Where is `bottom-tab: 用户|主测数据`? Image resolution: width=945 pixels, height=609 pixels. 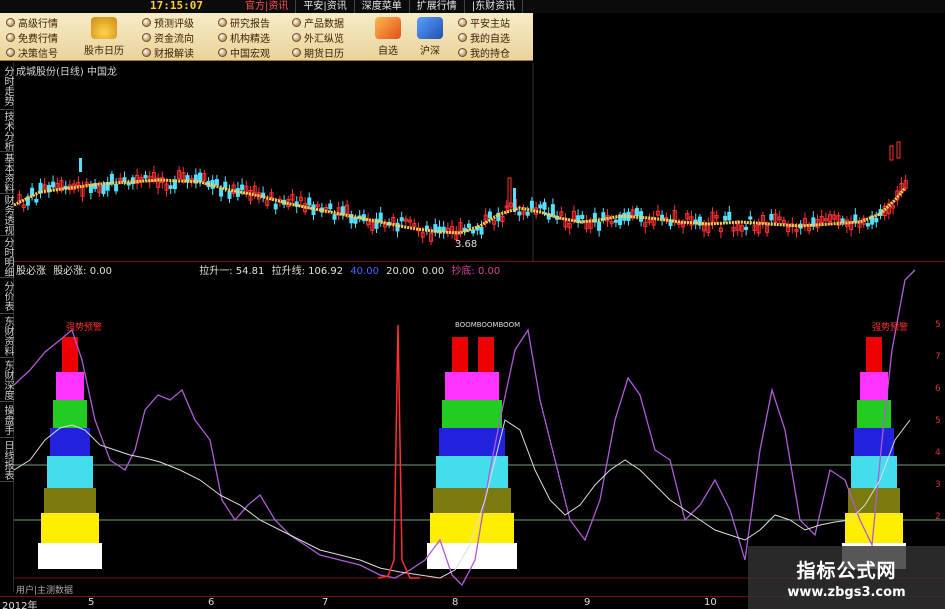 bottom-tab: 用户|主测数据 is located at coordinates (44, 589).